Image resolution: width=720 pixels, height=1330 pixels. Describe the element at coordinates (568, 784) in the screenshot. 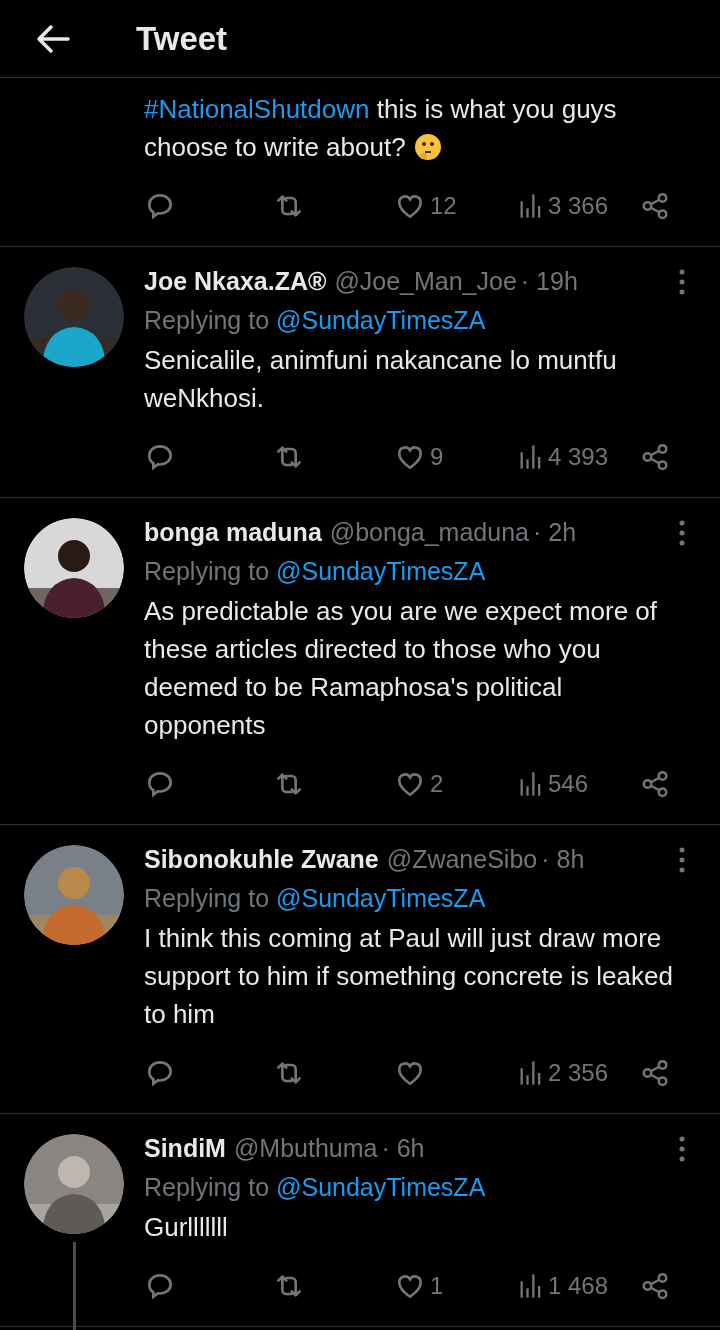

I see `views-count: 546` at that location.